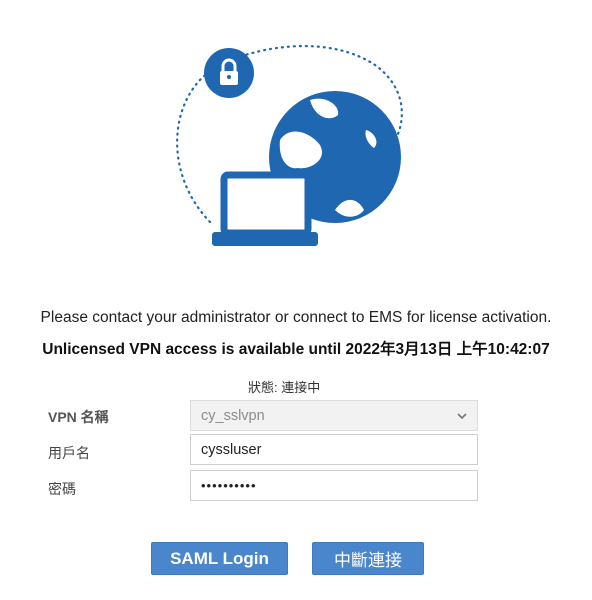  What do you see at coordinates (69, 453) in the screenshot?
I see `username-label: 用戶名` at bounding box center [69, 453].